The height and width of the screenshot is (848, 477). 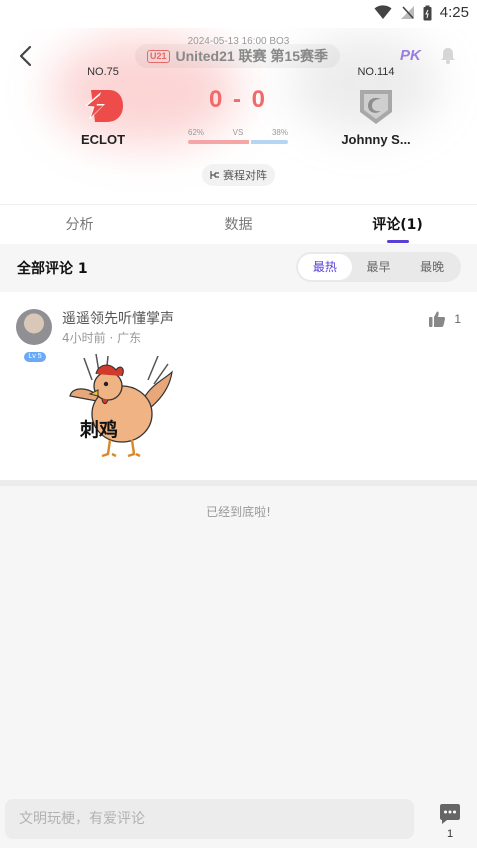 I want to click on comments-count: 1, so click(x=82, y=269).